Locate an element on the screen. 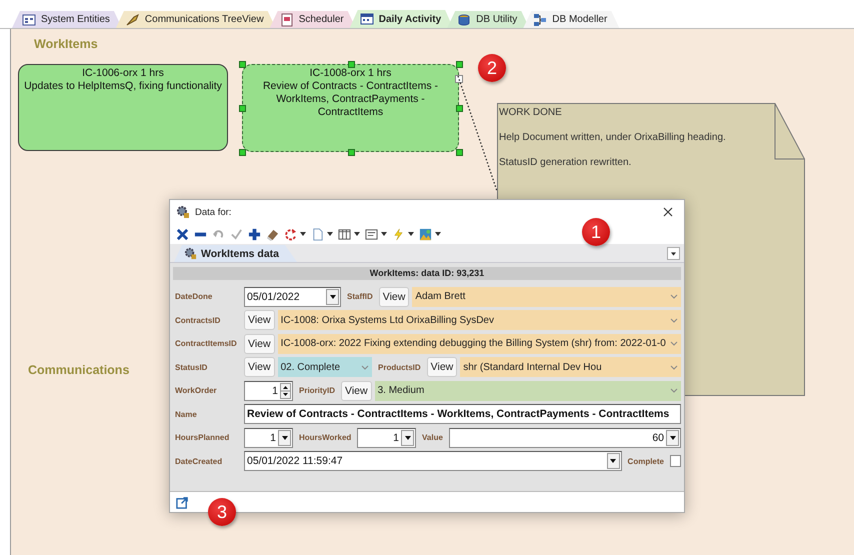 Image resolution: width=854 pixels, height=555 pixels. field-label: Value is located at coordinates (432, 437).